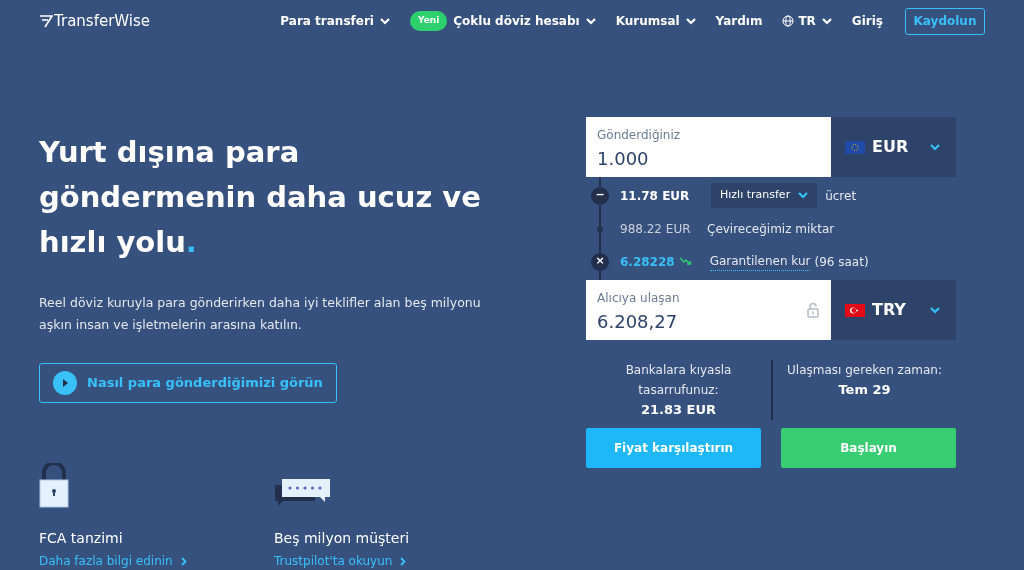 Image resolution: width=1024 pixels, height=570 pixels. I want to click on feature-title: FCA tanzimi, so click(81, 538).